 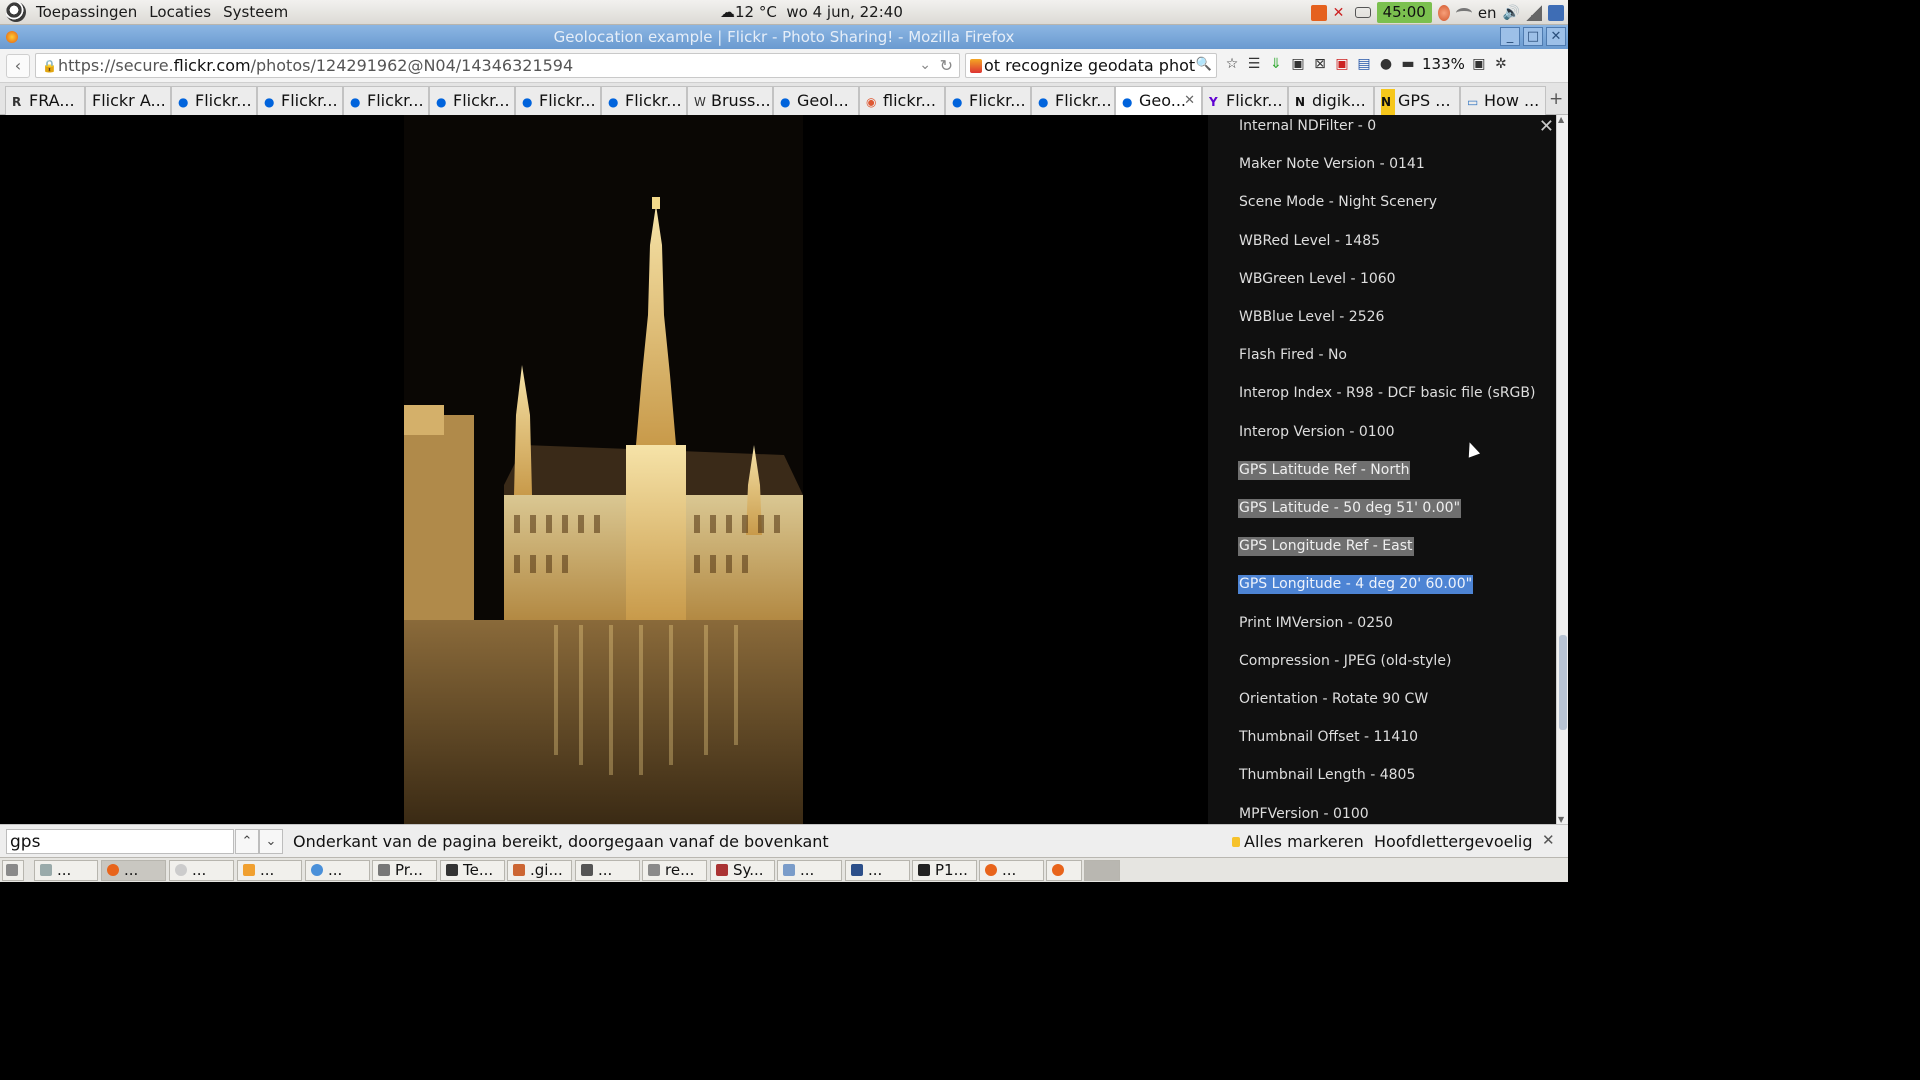 What do you see at coordinates (1386, 64) in the screenshot?
I see `adblock-icon: ●` at bounding box center [1386, 64].